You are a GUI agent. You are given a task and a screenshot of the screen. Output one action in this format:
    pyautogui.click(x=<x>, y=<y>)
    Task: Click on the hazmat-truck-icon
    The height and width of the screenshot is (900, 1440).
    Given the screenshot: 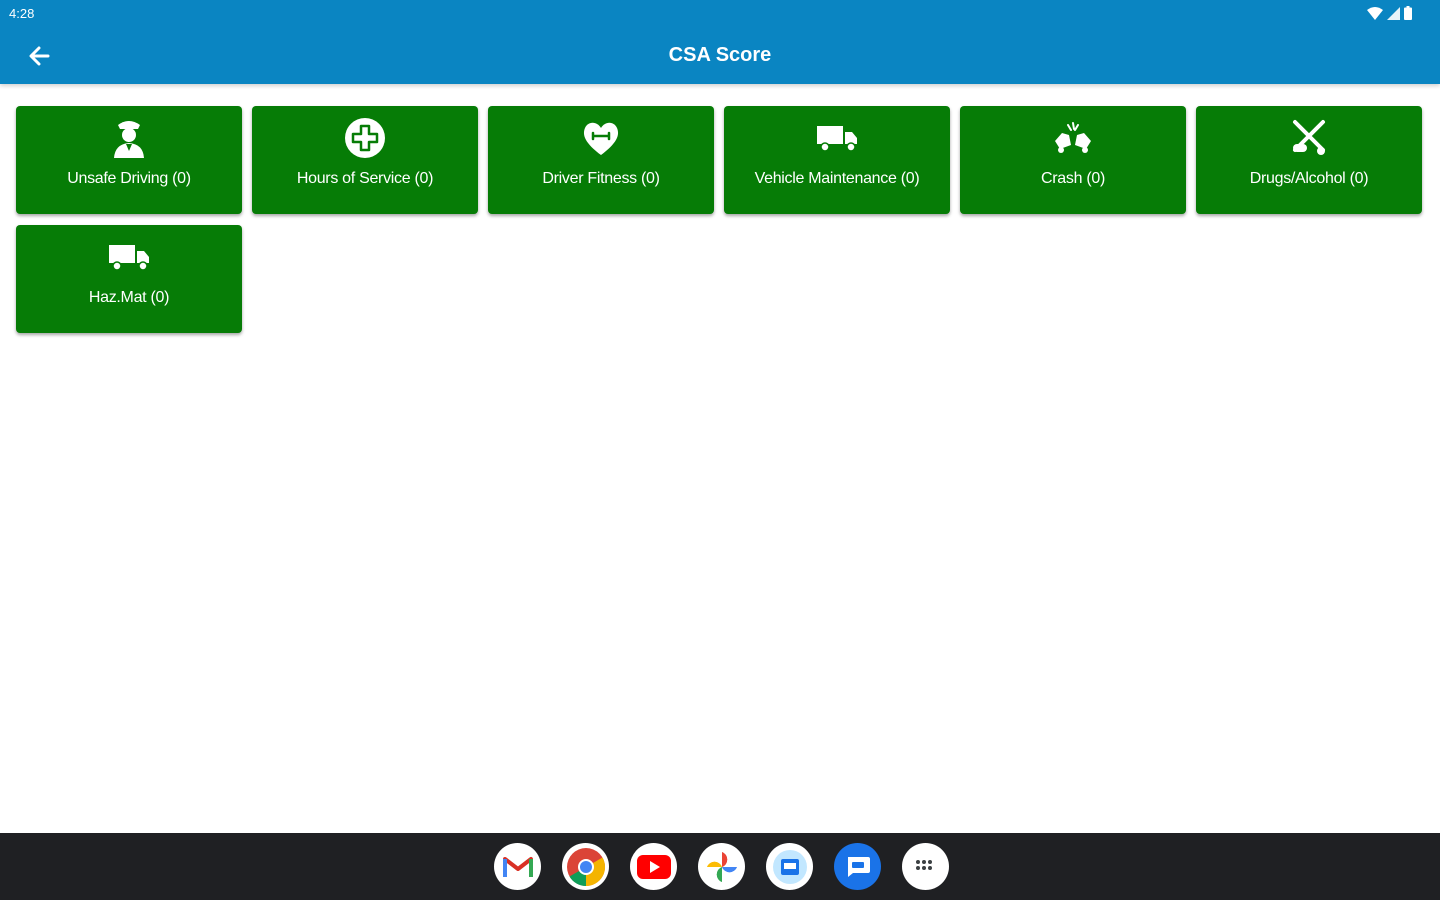 What is the action you would take?
    pyautogui.click(x=129, y=258)
    